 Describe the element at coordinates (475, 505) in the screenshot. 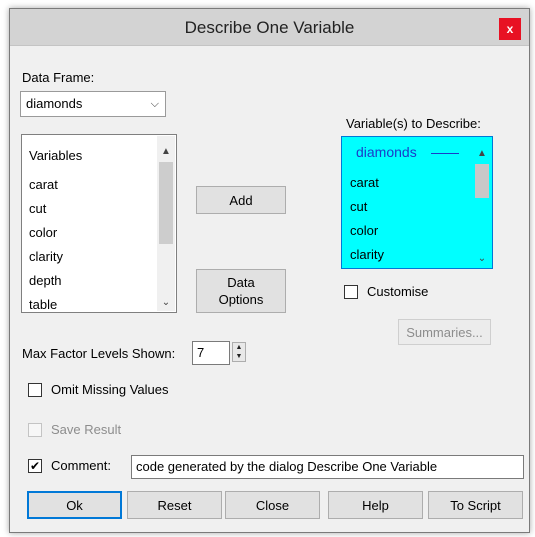

I see `to-script-button: To Script` at that location.